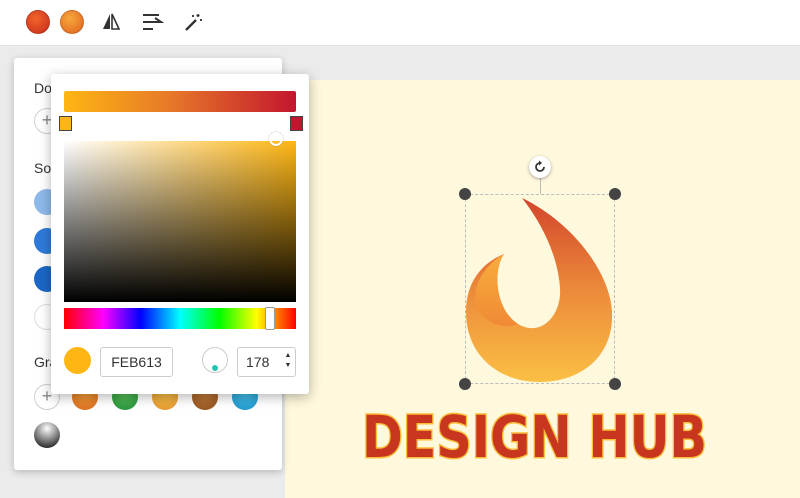  I want to click on angle-down-arrow: ▼, so click(288, 366).